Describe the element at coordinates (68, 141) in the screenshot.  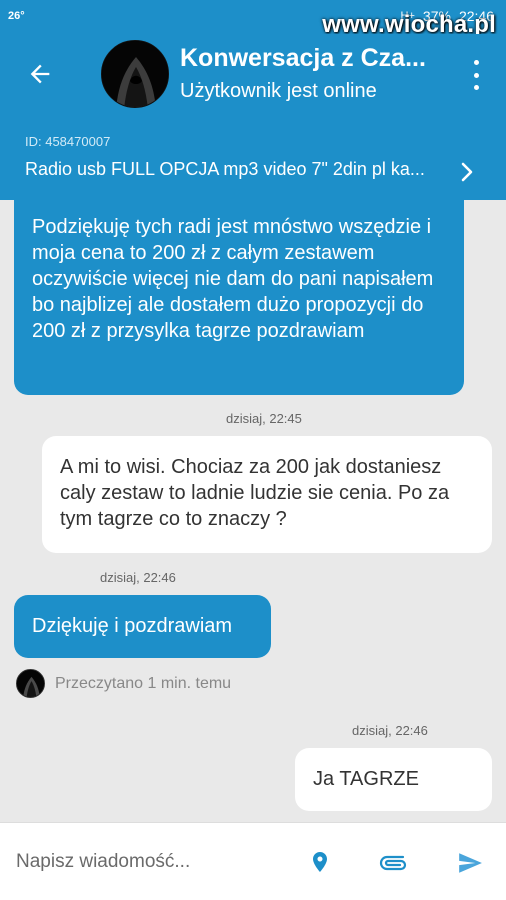
I see `listing-id: ID: 458470007` at that location.